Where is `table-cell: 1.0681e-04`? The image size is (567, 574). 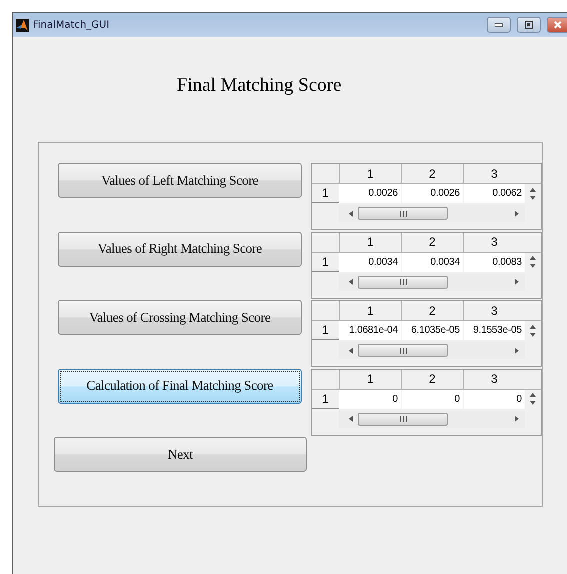
table-cell: 1.0681e-04 is located at coordinates (370, 330).